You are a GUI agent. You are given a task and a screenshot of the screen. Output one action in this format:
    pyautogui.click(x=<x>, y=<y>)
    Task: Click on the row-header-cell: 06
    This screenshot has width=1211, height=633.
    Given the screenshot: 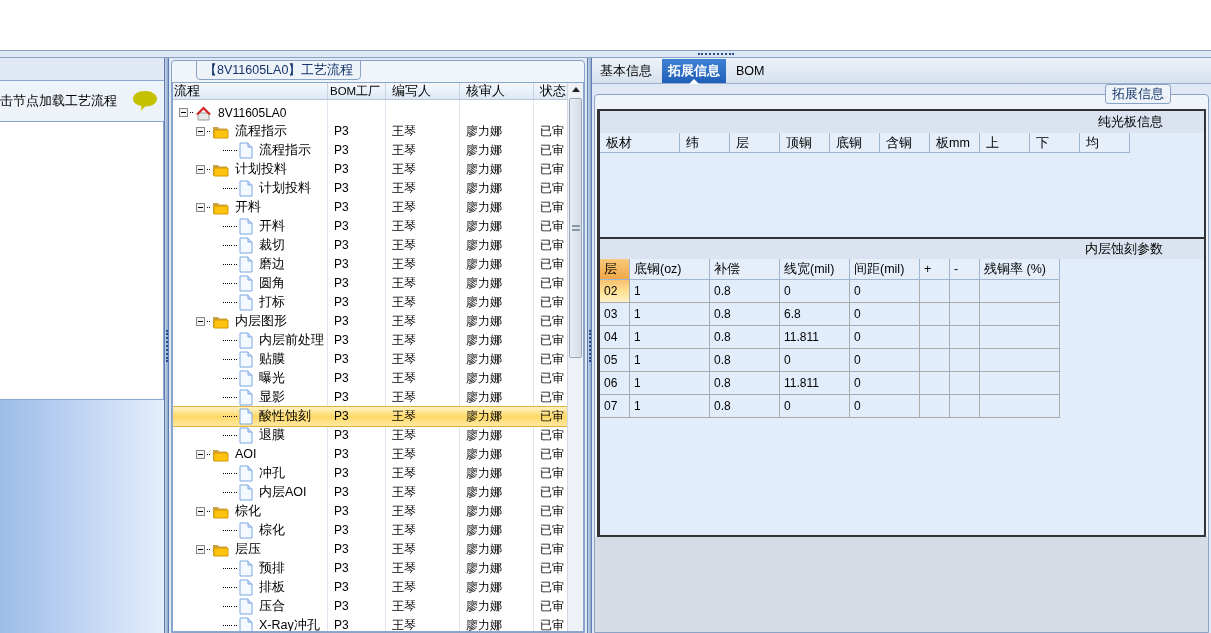 What is the action you would take?
    pyautogui.click(x=615, y=383)
    